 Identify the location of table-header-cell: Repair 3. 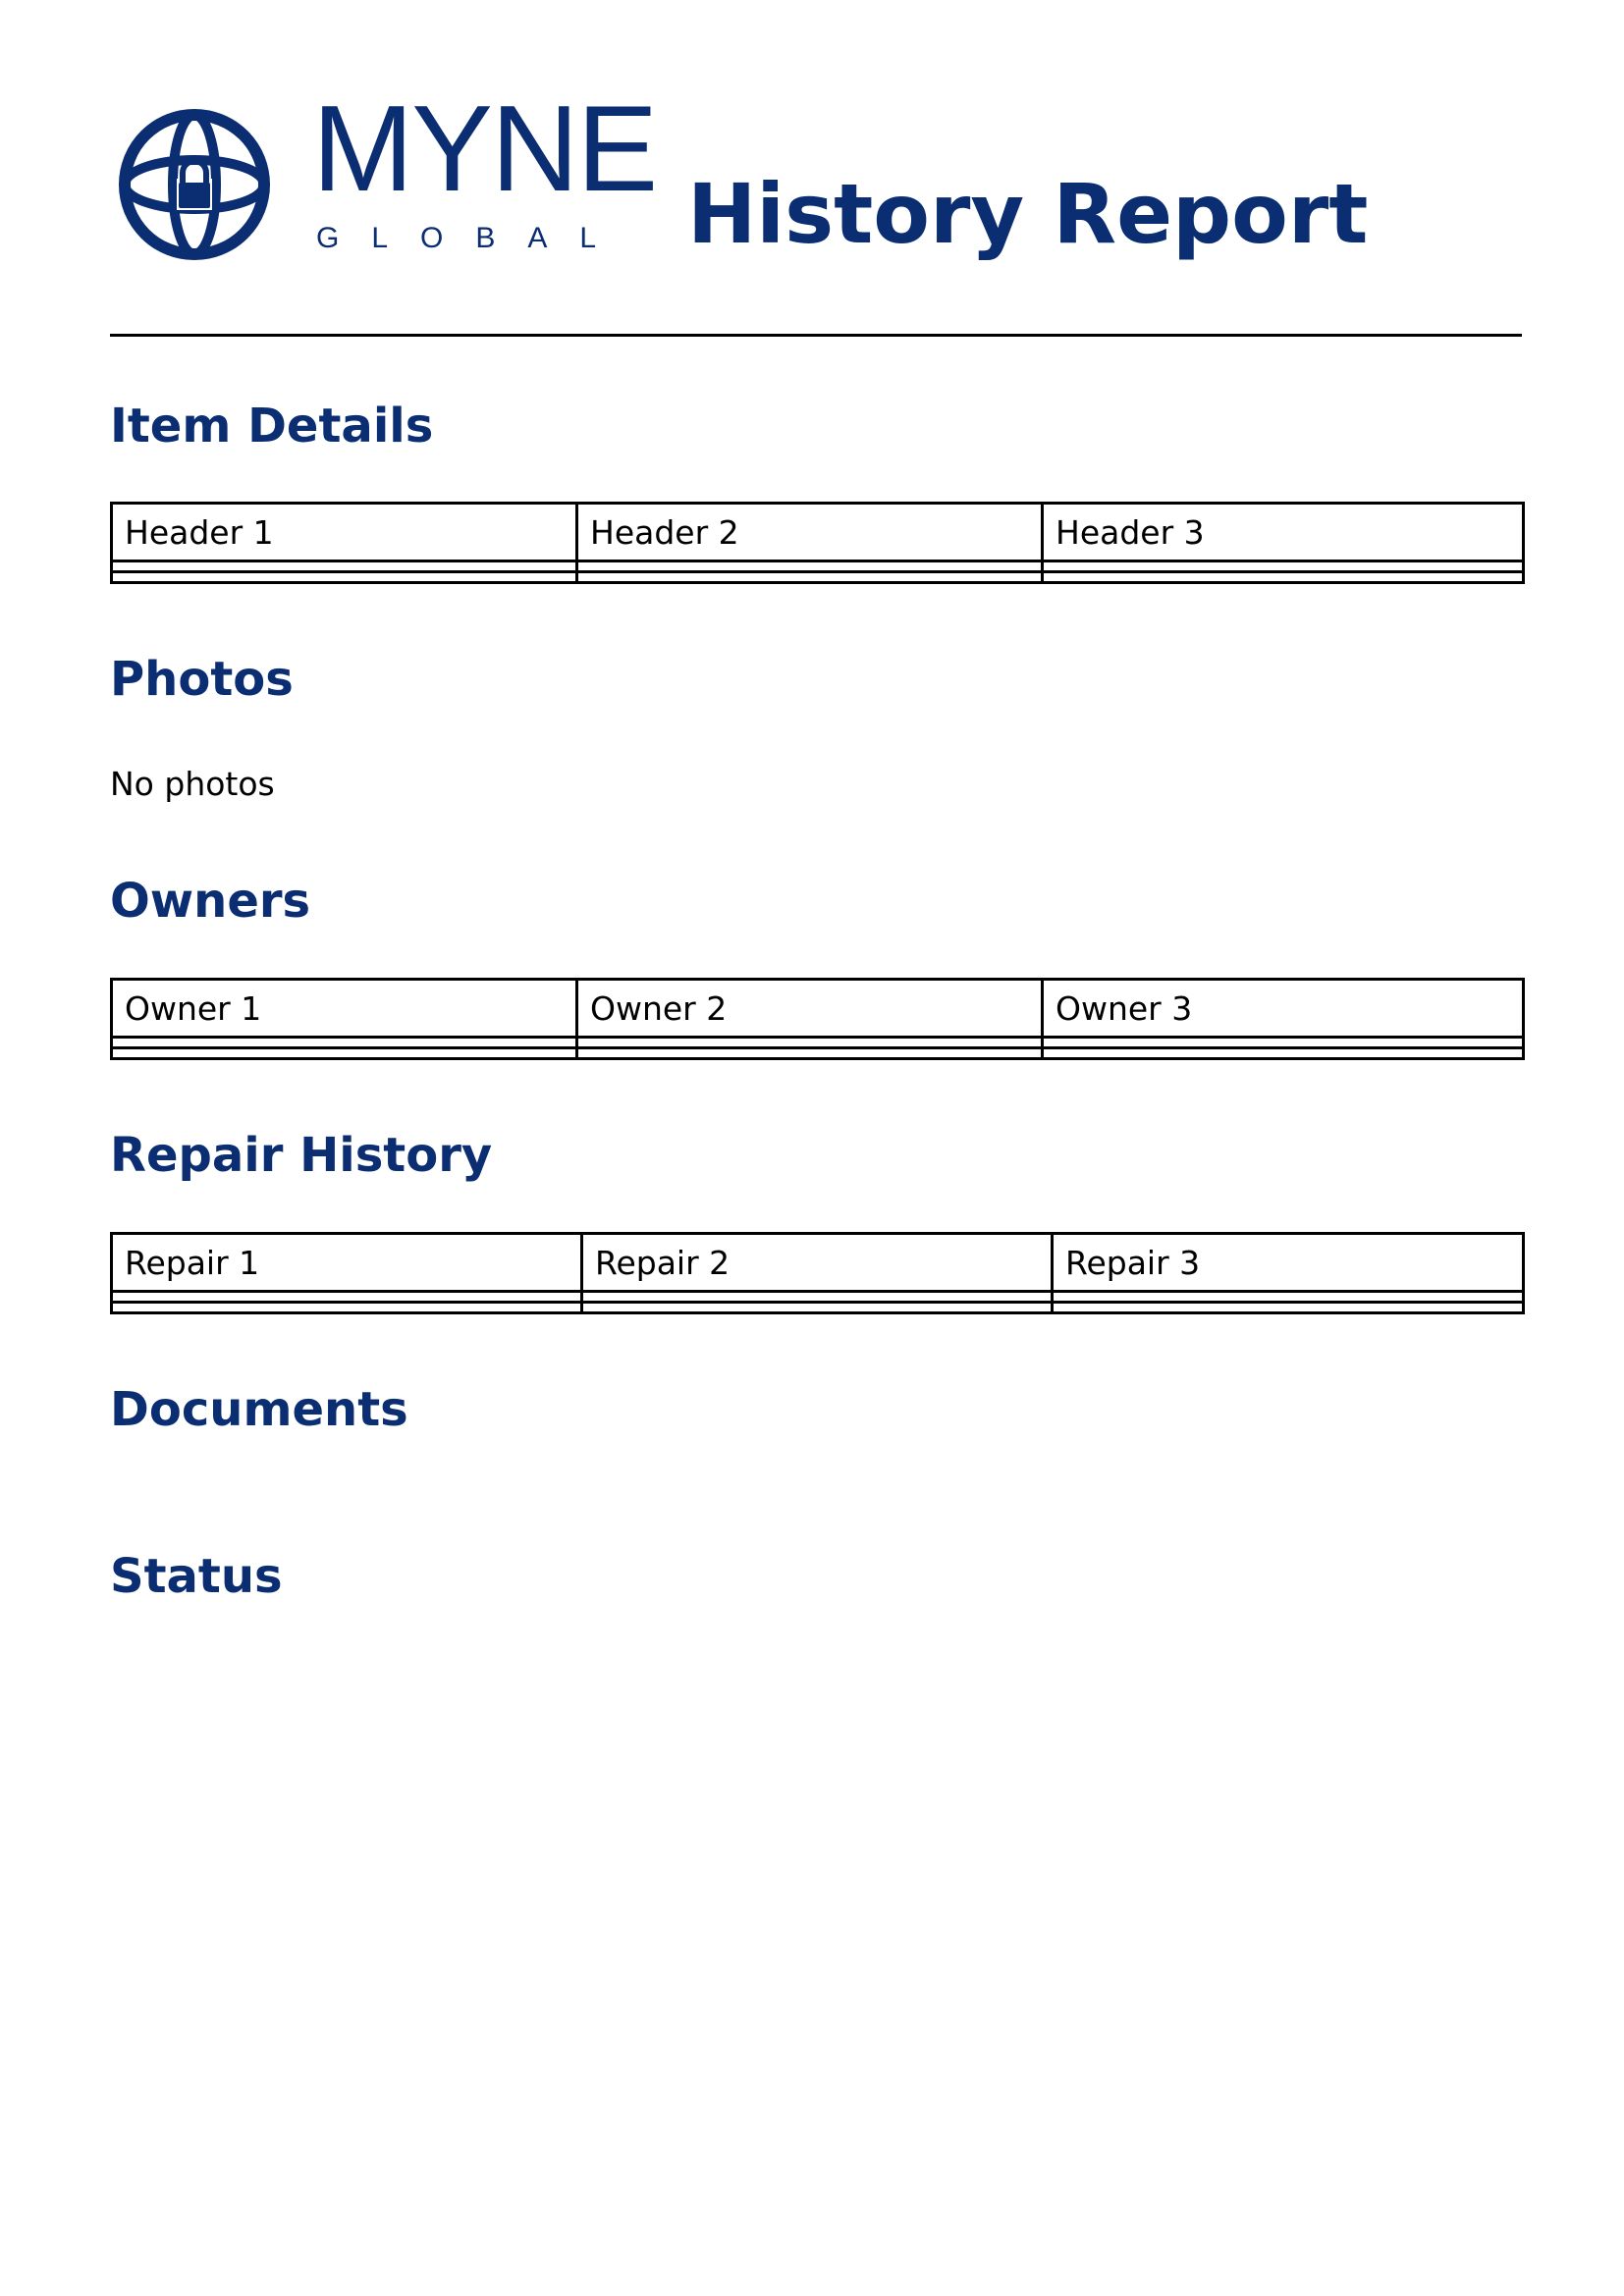
(1288, 1262).